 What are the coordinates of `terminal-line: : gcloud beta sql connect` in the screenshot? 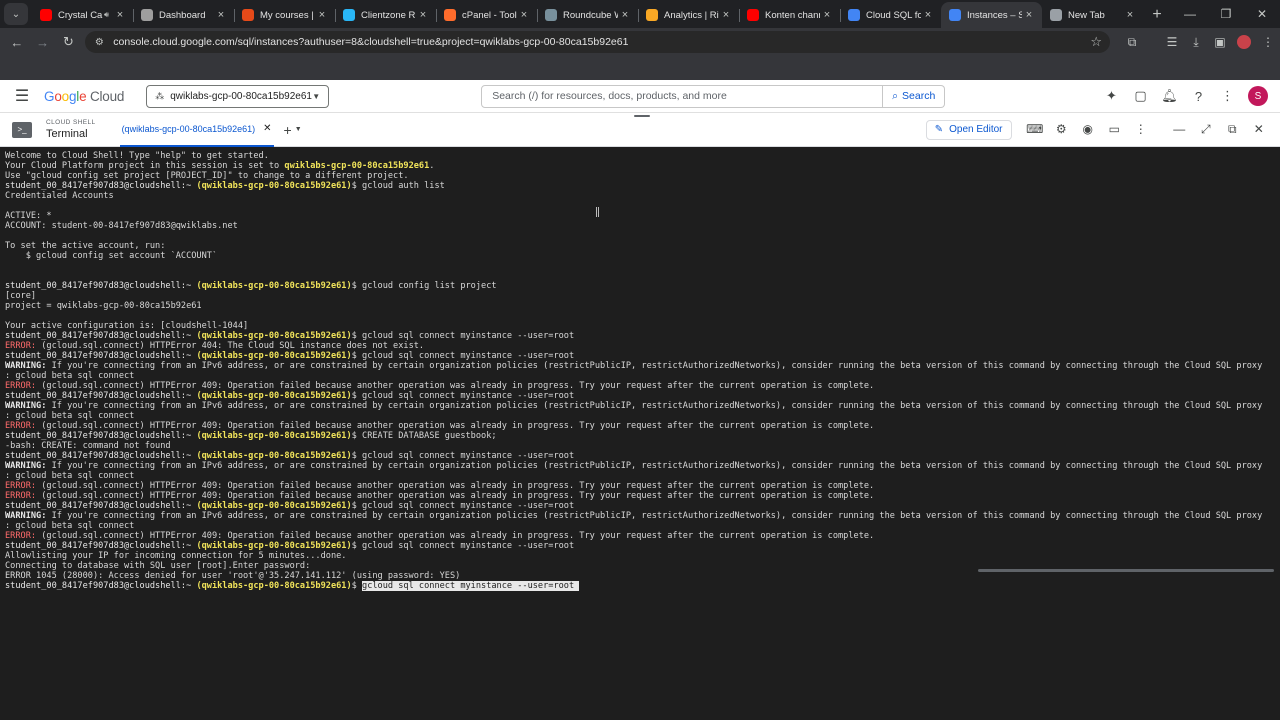 It's located at (640, 416).